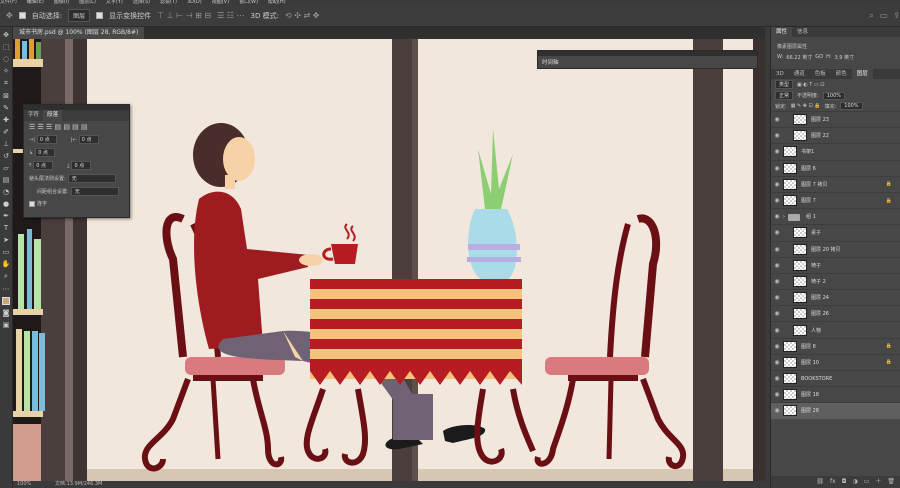 The width and height of the screenshot is (900, 488). What do you see at coordinates (91, 178) in the screenshot?
I see `avoid-dropdown: 无` at bounding box center [91, 178].